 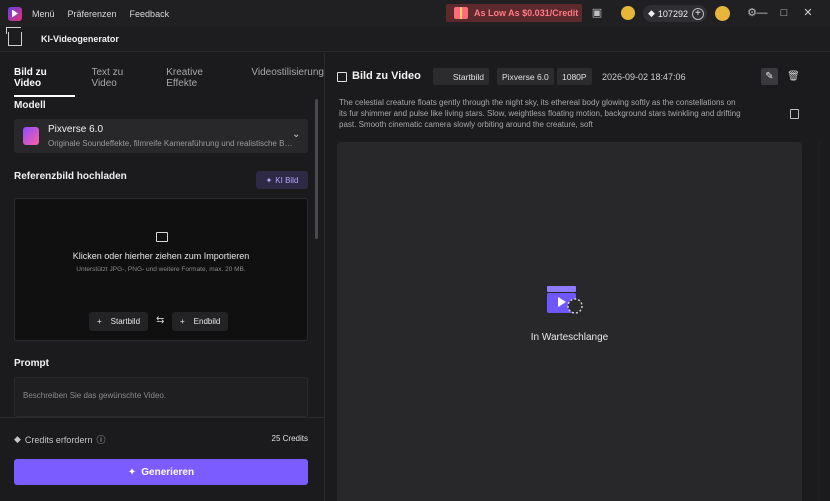 I want to click on queue-status: In Warteschlange, so click(x=569, y=337).